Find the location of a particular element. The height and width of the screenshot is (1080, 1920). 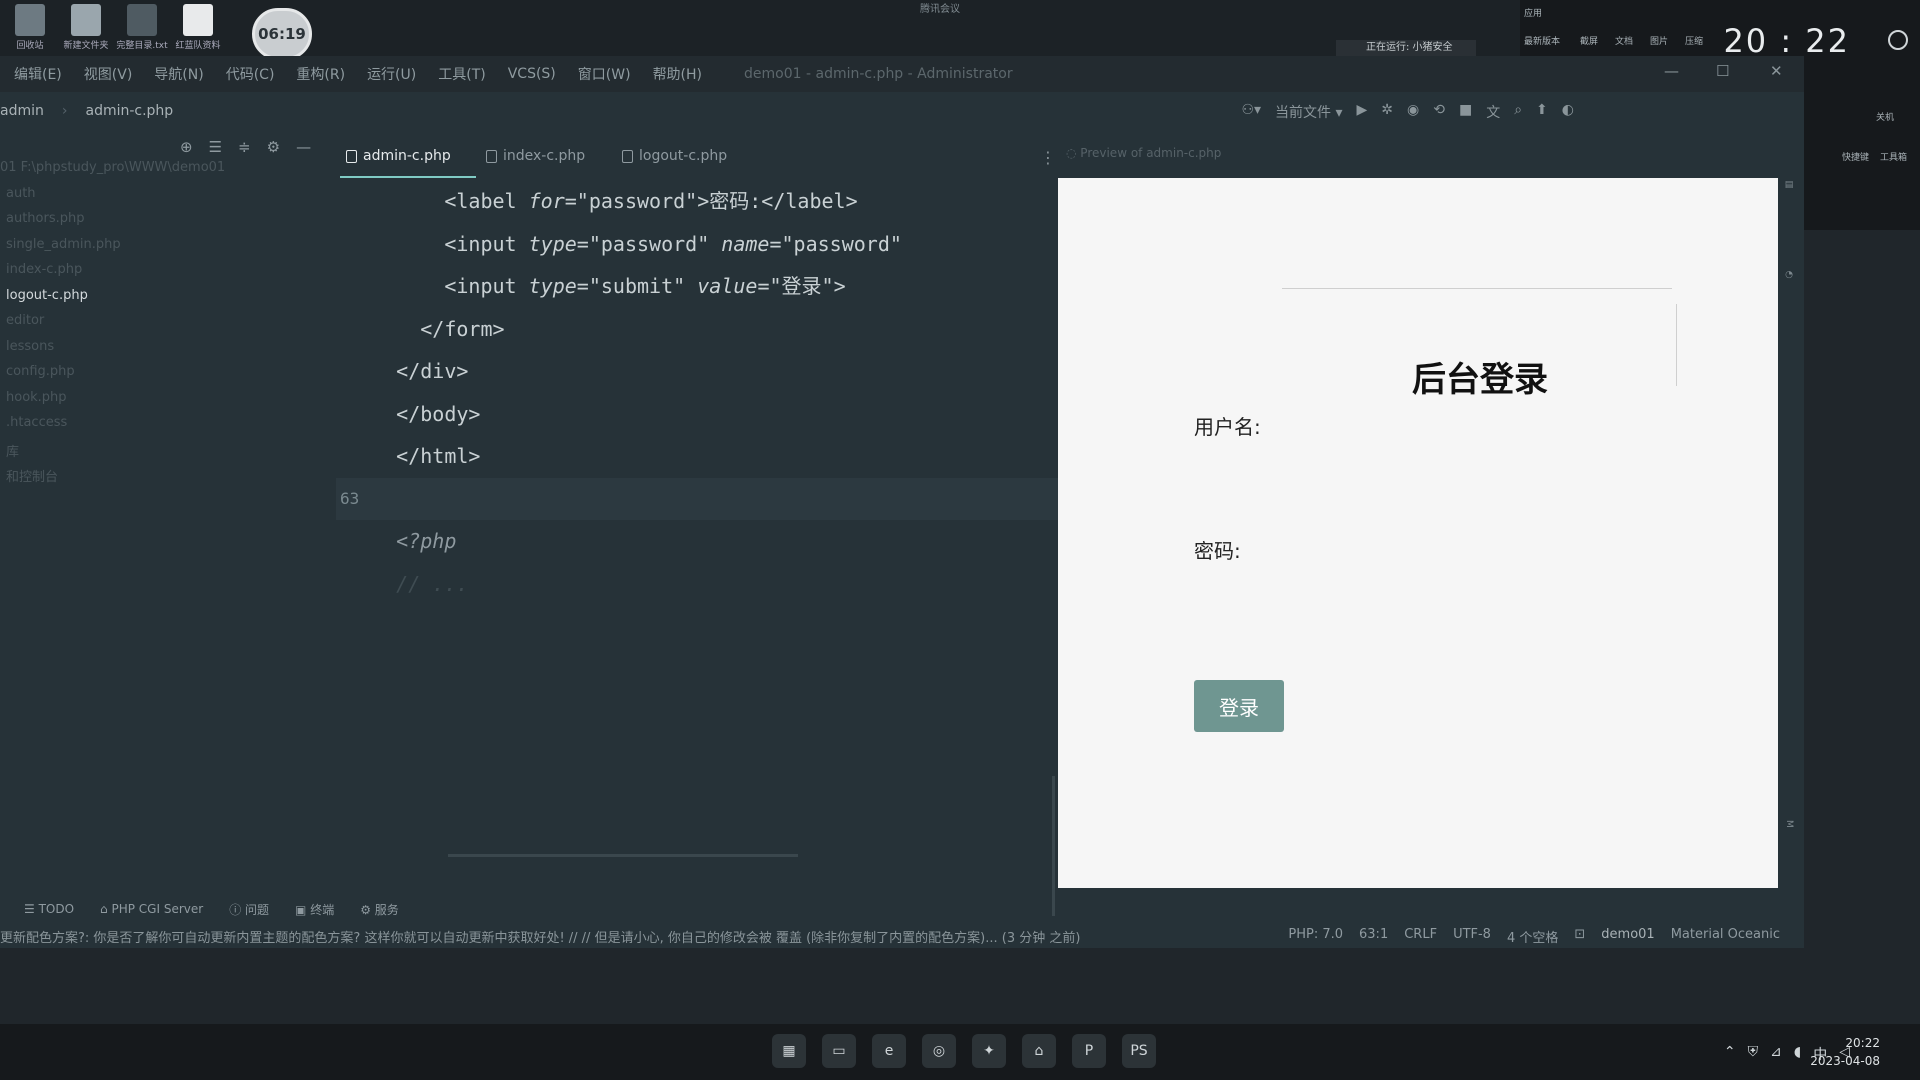

run-config-select: 当前文件 ▾ is located at coordinates (1308, 112).